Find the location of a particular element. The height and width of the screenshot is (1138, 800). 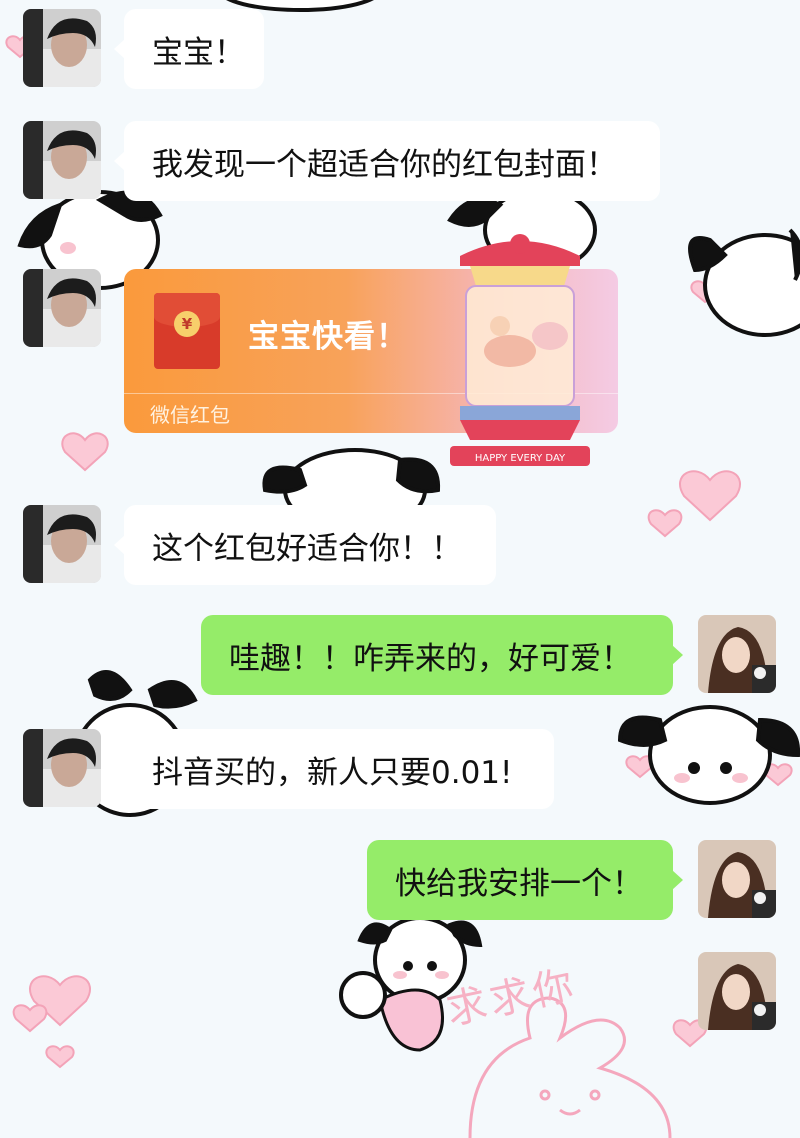

chat-bubble-incoming: 宝宝！ is located at coordinates (189, 49).